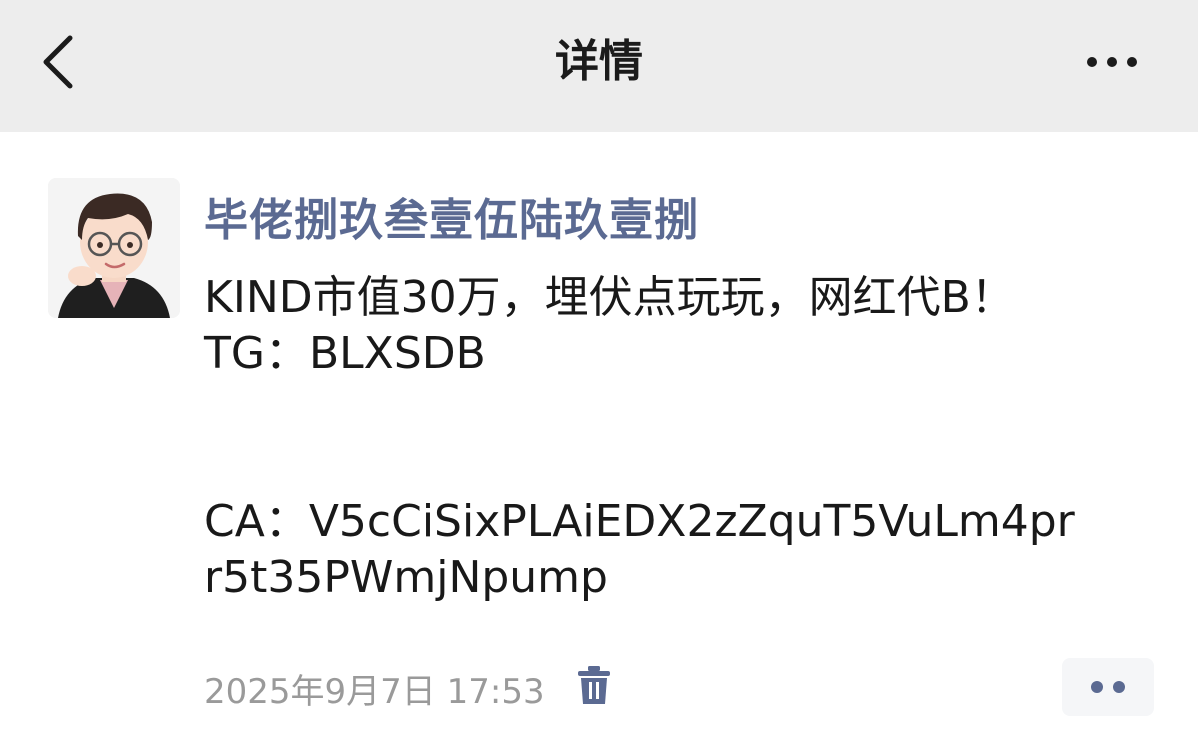 The height and width of the screenshot is (732, 1198). I want to click on post-line: CA：V5cCiSixPLAiEDX2zZquT5VuLm4pr, so click(639, 521).